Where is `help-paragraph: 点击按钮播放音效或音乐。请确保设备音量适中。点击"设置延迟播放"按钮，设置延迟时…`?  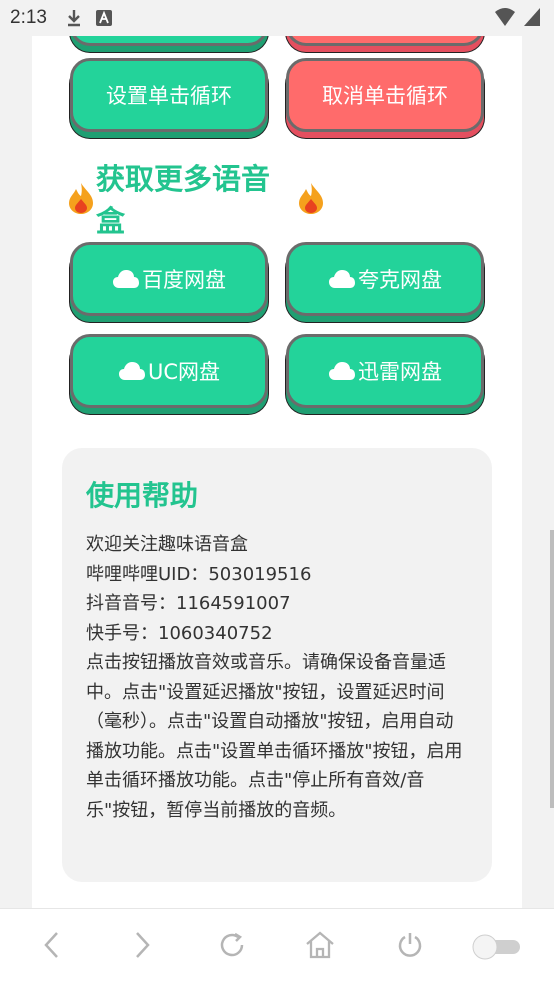
help-paragraph: 点击按钮播放音效或音乐。请确保设备音量适中。点击"设置延迟播放"按钮，设置延迟时… is located at coordinates (274, 736).